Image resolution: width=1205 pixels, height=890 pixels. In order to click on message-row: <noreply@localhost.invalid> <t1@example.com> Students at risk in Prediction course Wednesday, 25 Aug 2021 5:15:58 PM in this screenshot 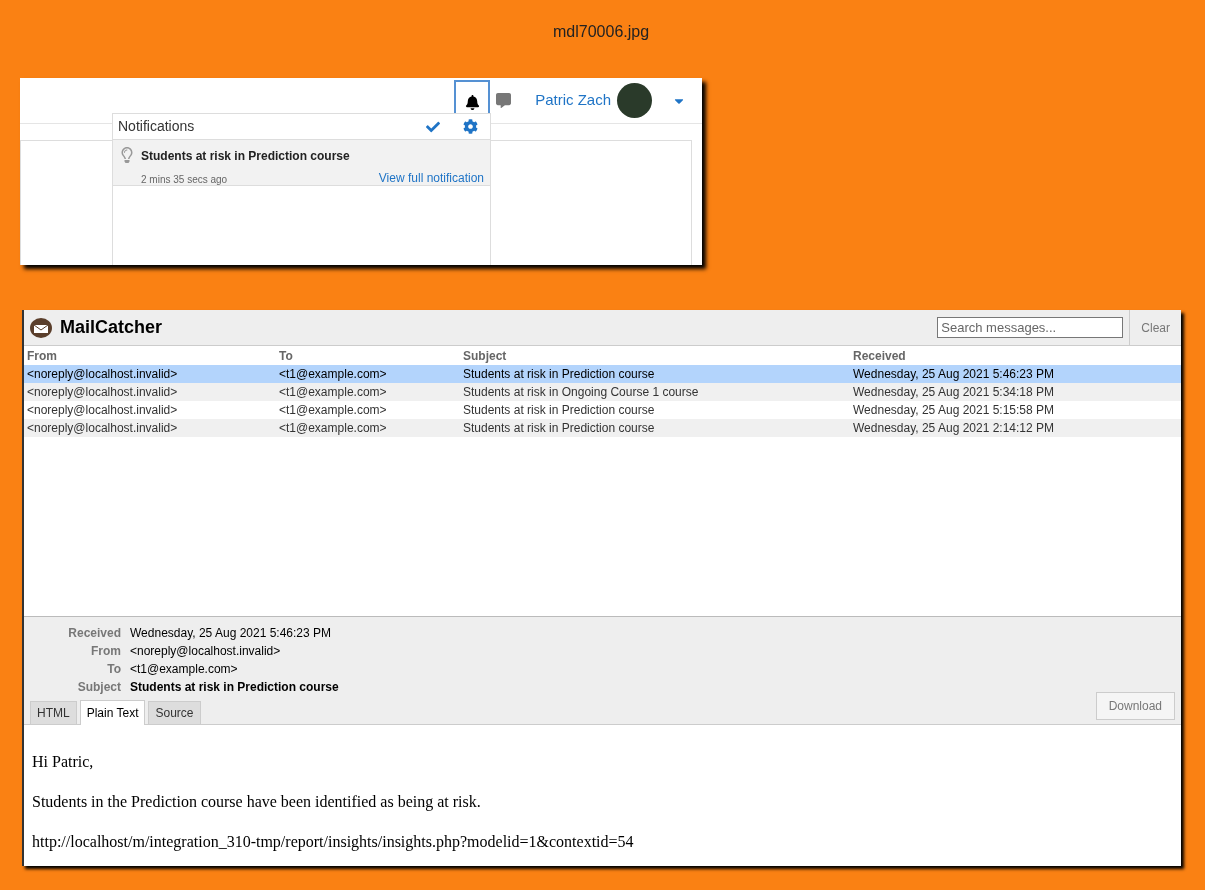, I will do `click(602, 410)`.